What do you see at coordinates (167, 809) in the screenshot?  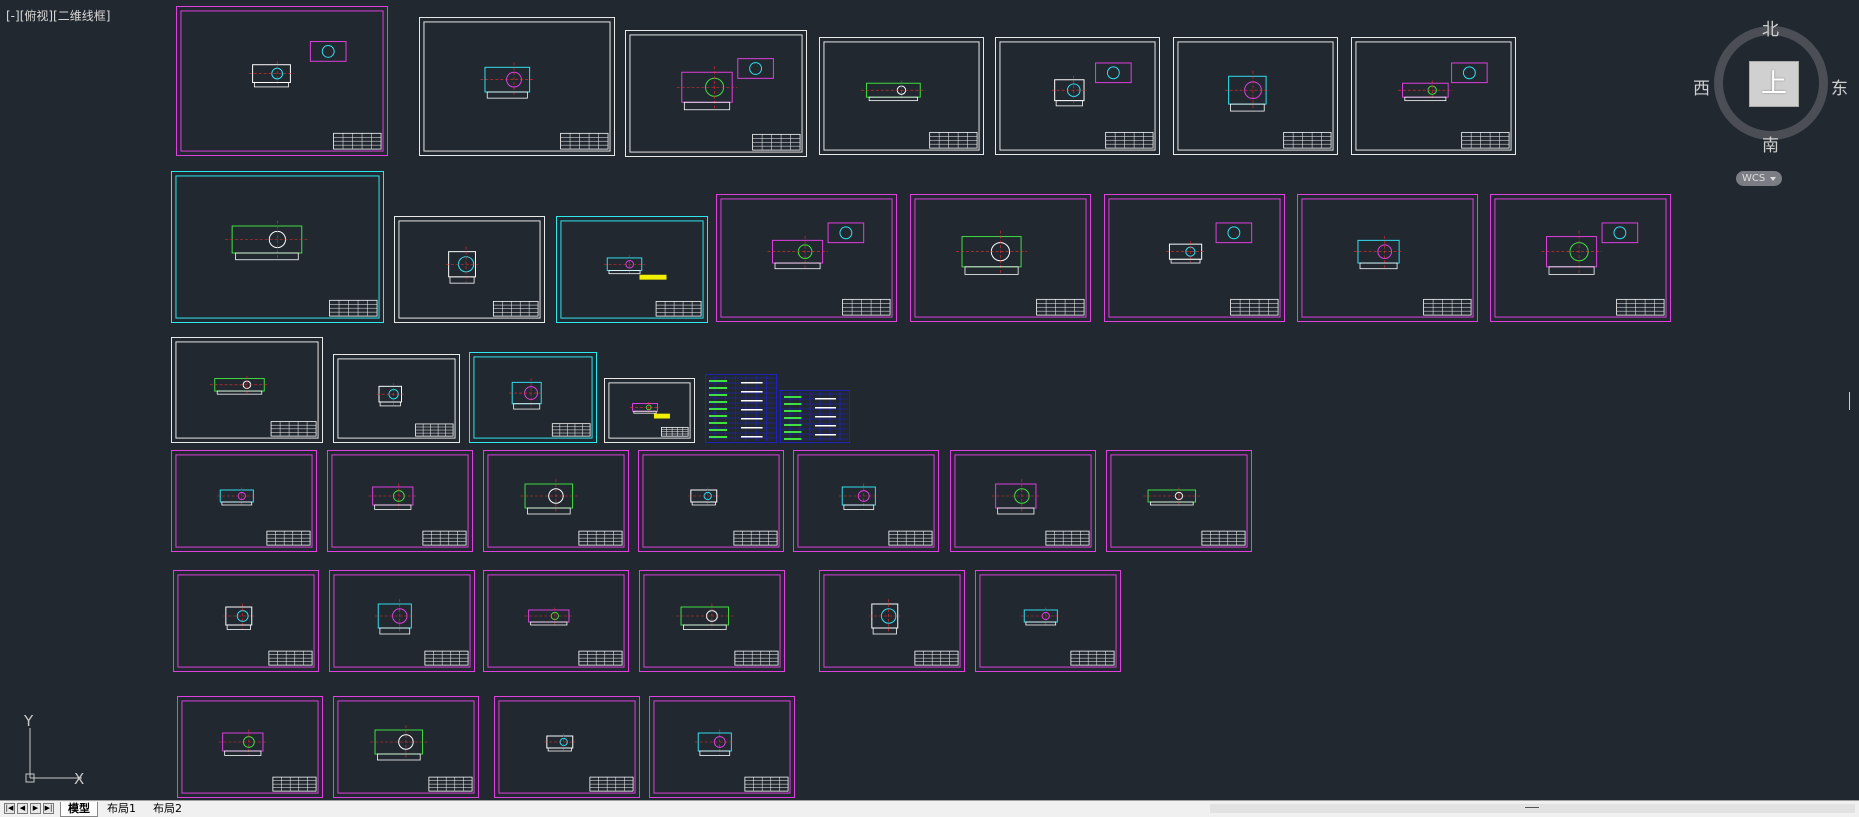 I see `tab-layout2: 布局2` at bounding box center [167, 809].